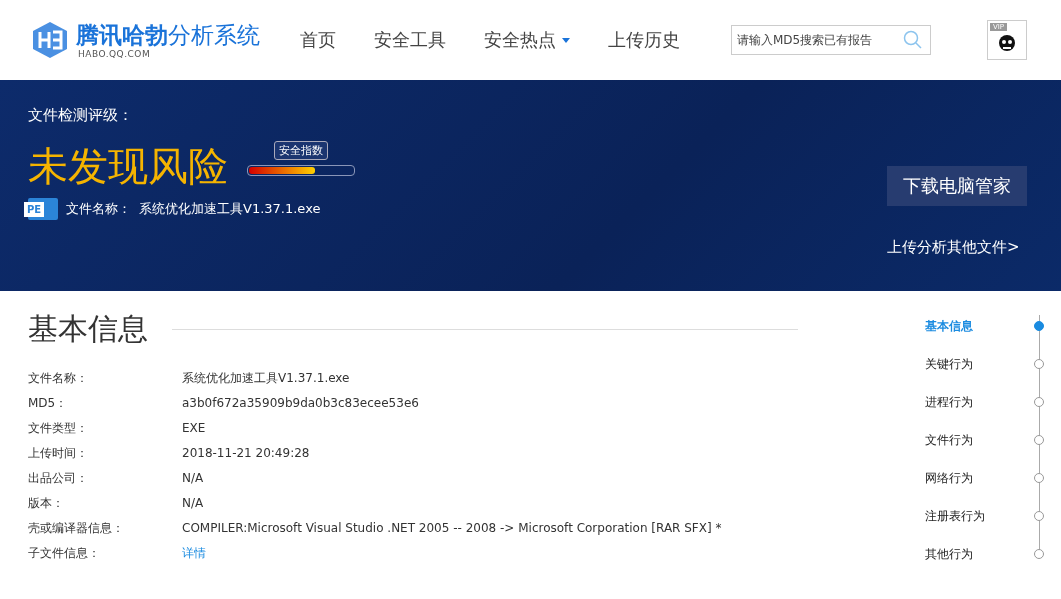 This screenshot has width=1061, height=599. Describe the element at coordinates (48, 403) in the screenshot. I see `info-label: MD5：` at that location.